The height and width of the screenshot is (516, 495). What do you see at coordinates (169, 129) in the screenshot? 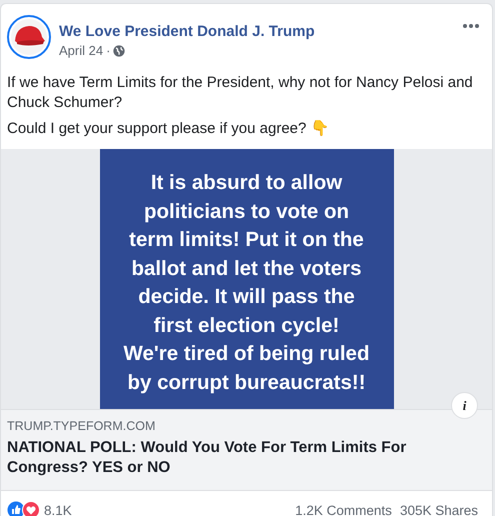
I see `post-text: Could I get your support please if you agree? 👇` at bounding box center [169, 129].